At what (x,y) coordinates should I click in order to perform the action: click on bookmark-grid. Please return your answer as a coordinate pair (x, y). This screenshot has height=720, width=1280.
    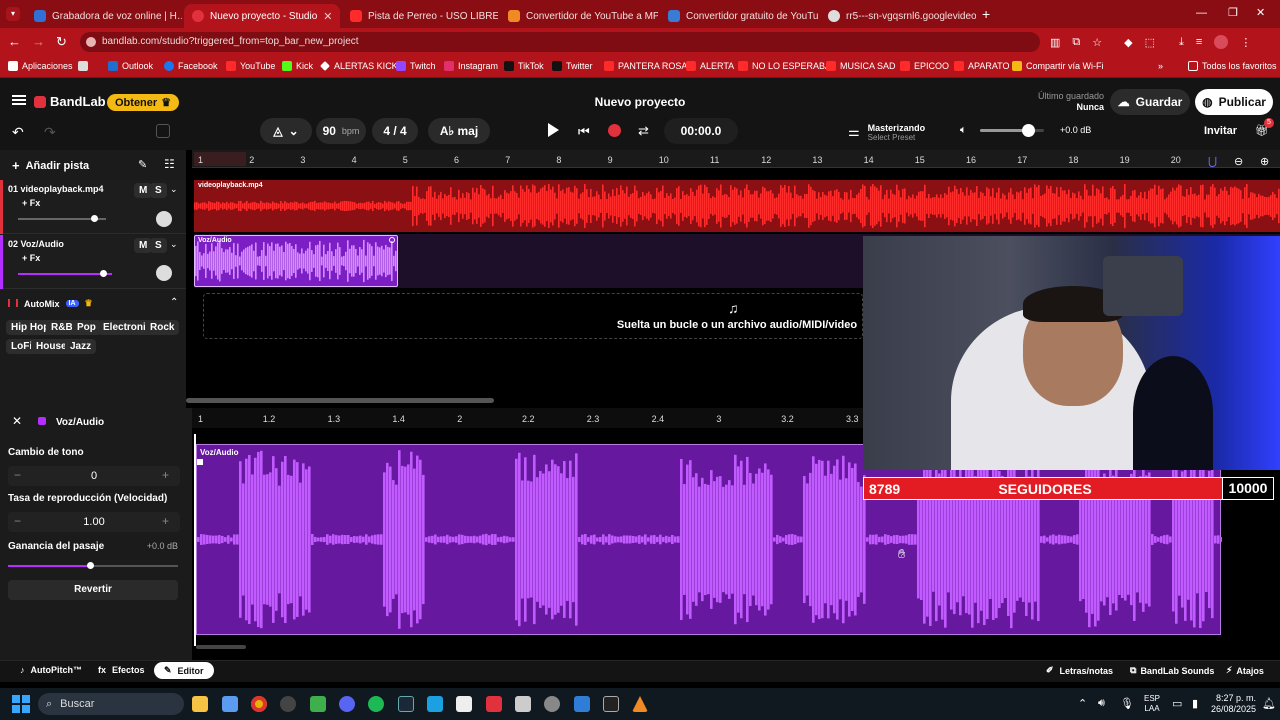
    Looking at the image, I should click on (83, 66).